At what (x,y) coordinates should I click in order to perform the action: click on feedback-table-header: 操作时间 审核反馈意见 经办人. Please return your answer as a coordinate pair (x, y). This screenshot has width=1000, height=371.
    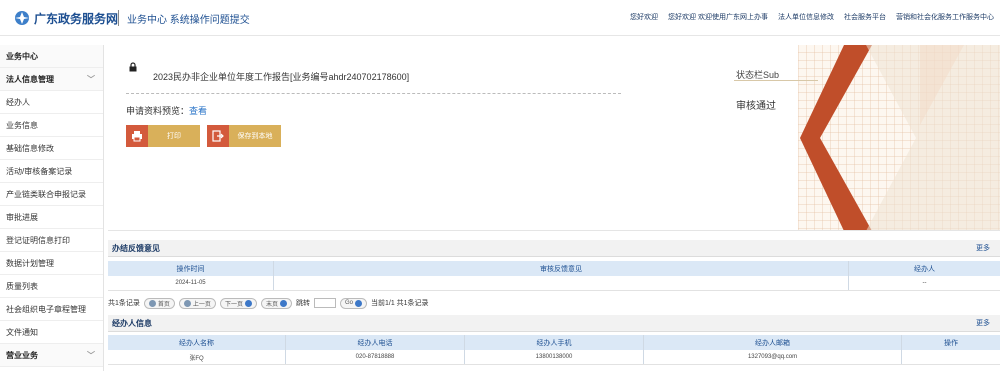
    Looking at the image, I should click on (554, 268).